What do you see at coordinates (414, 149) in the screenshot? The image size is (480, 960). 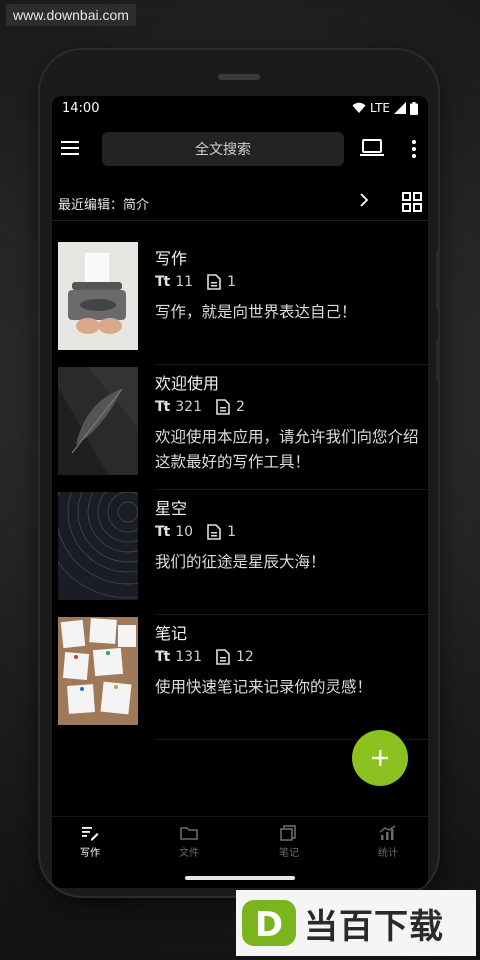 I see `more-icon` at bounding box center [414, 149].